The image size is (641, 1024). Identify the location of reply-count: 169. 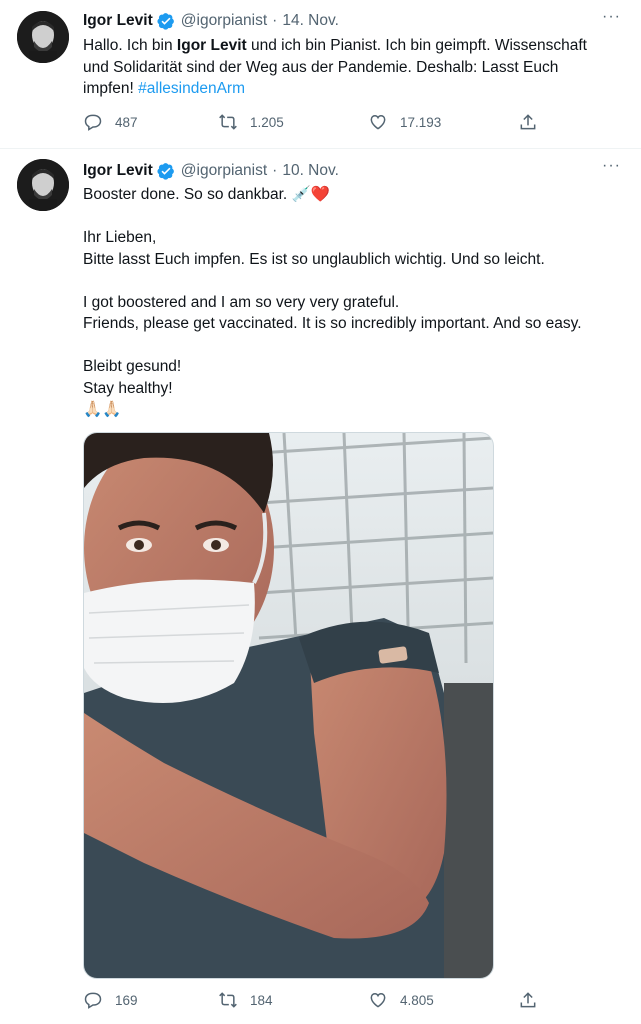
(126, 1000).